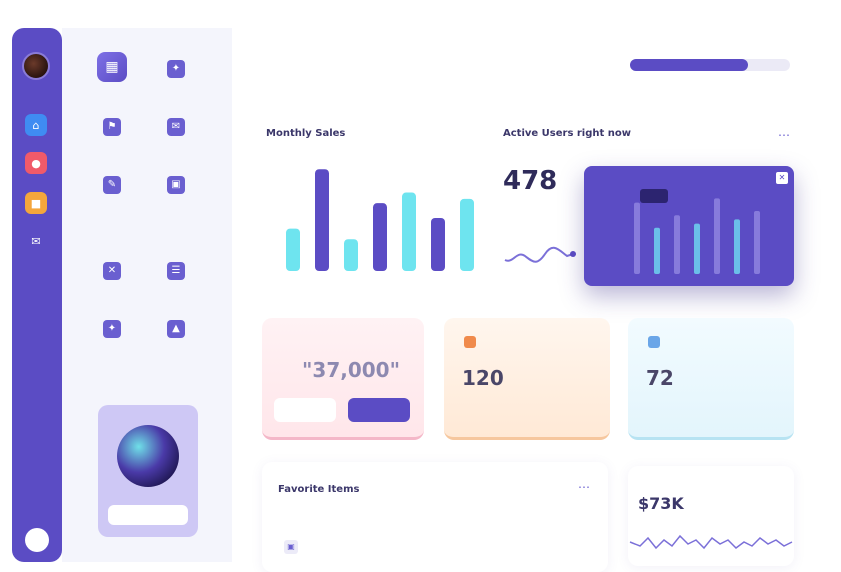 The width and height of the screenshot is (841, 572). I want to click on monthly-sales-title: Monthly Sales, so click(306, 133).